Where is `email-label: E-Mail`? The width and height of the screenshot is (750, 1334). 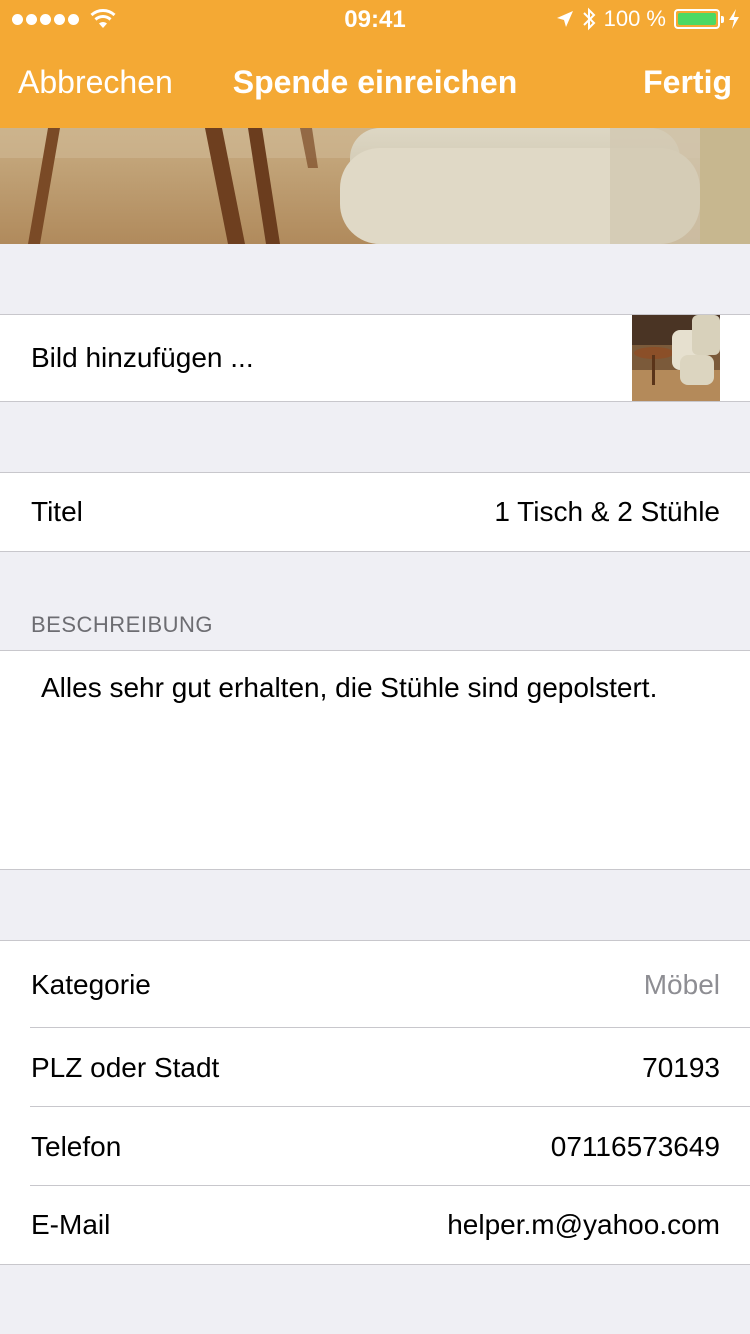 email-label: E-Mail is located at coordinates (71, 1224).